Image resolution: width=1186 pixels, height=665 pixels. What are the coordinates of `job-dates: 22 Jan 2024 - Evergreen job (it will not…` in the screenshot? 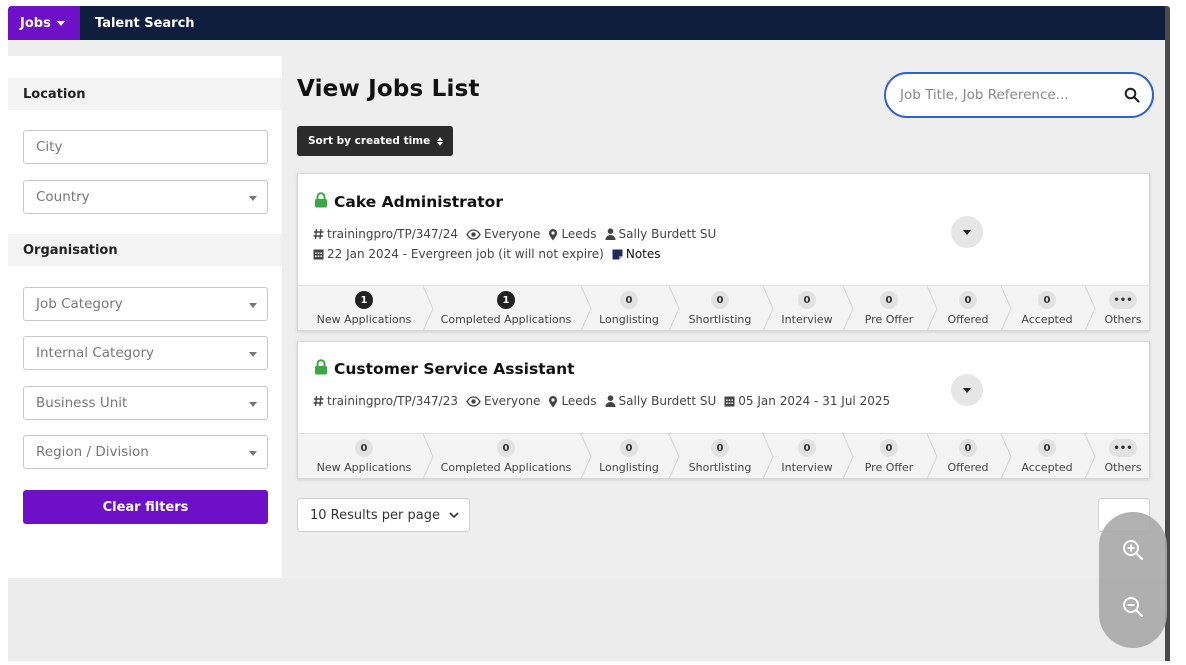 It's located at (458, 254).